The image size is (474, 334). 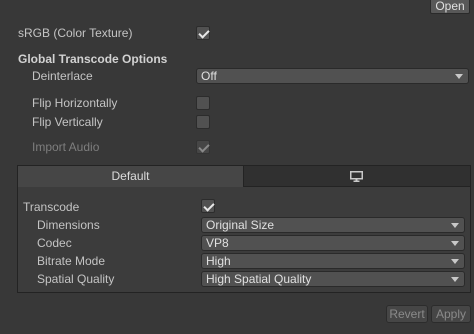 What do you see at coordinates (333, 279) in the screenshot?
I see `spatial-quality-dropdown: High Spatial Quality` at bounding box center [333, 279].